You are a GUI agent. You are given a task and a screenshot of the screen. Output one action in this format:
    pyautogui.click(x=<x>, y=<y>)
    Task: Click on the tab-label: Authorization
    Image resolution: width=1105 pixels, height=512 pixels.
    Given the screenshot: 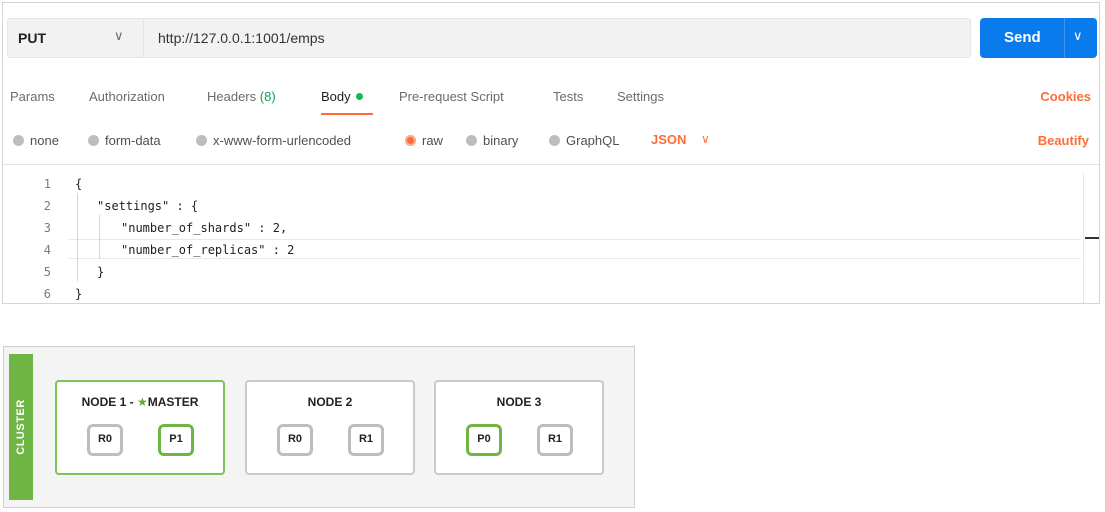 What is the action you would take?
    pyautogui.click(x=127, y=96)
    